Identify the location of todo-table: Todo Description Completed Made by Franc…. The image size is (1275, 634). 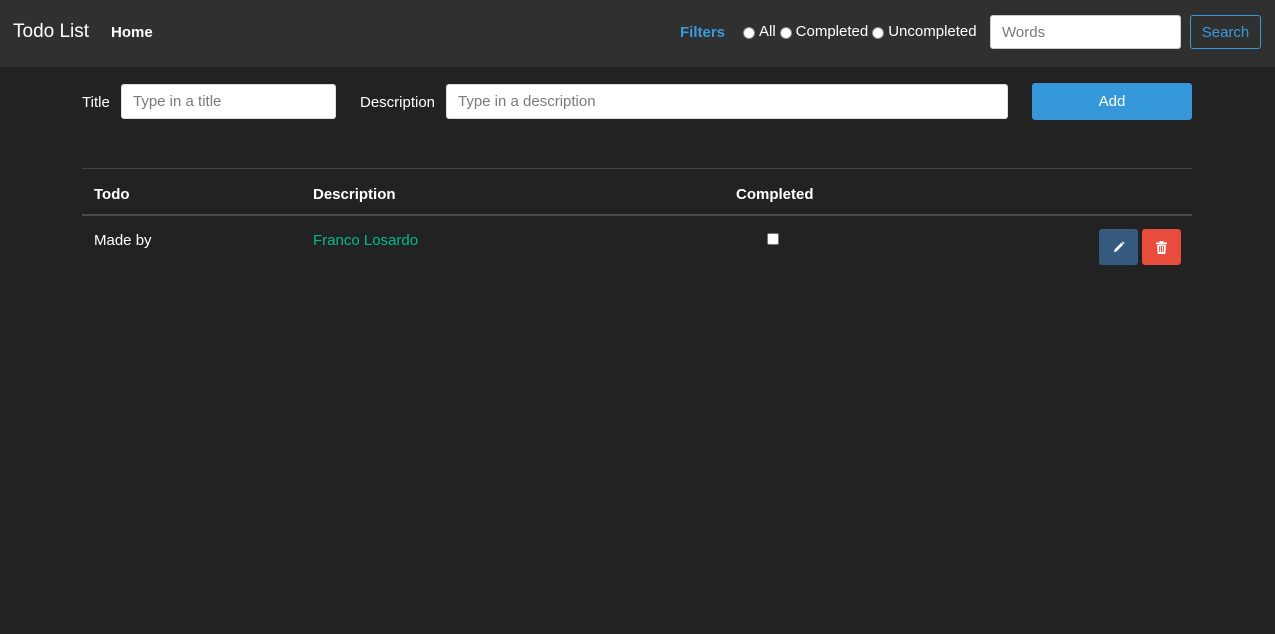
(637, 220).